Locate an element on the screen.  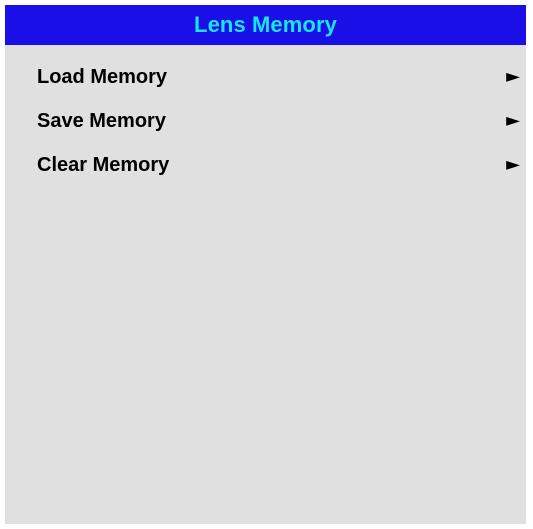
menu-item-label: Save Memory is located at coordinates (101, 120).